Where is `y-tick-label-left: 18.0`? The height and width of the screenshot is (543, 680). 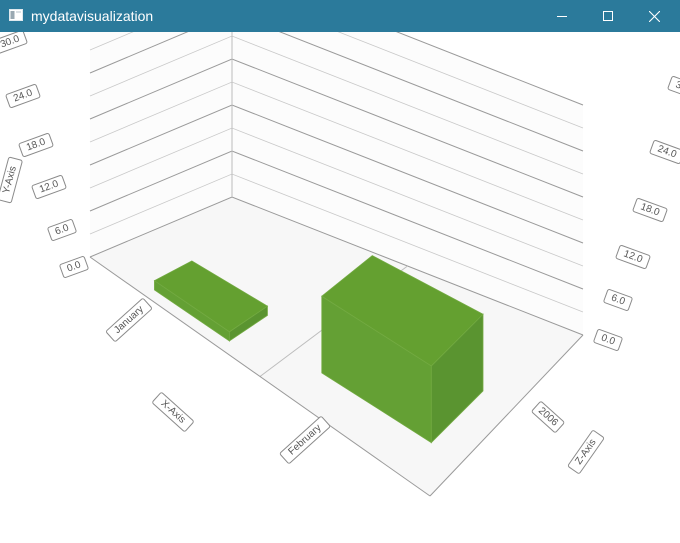 y-tick-label-left: 18.0 is located at coordinates (36, 145).